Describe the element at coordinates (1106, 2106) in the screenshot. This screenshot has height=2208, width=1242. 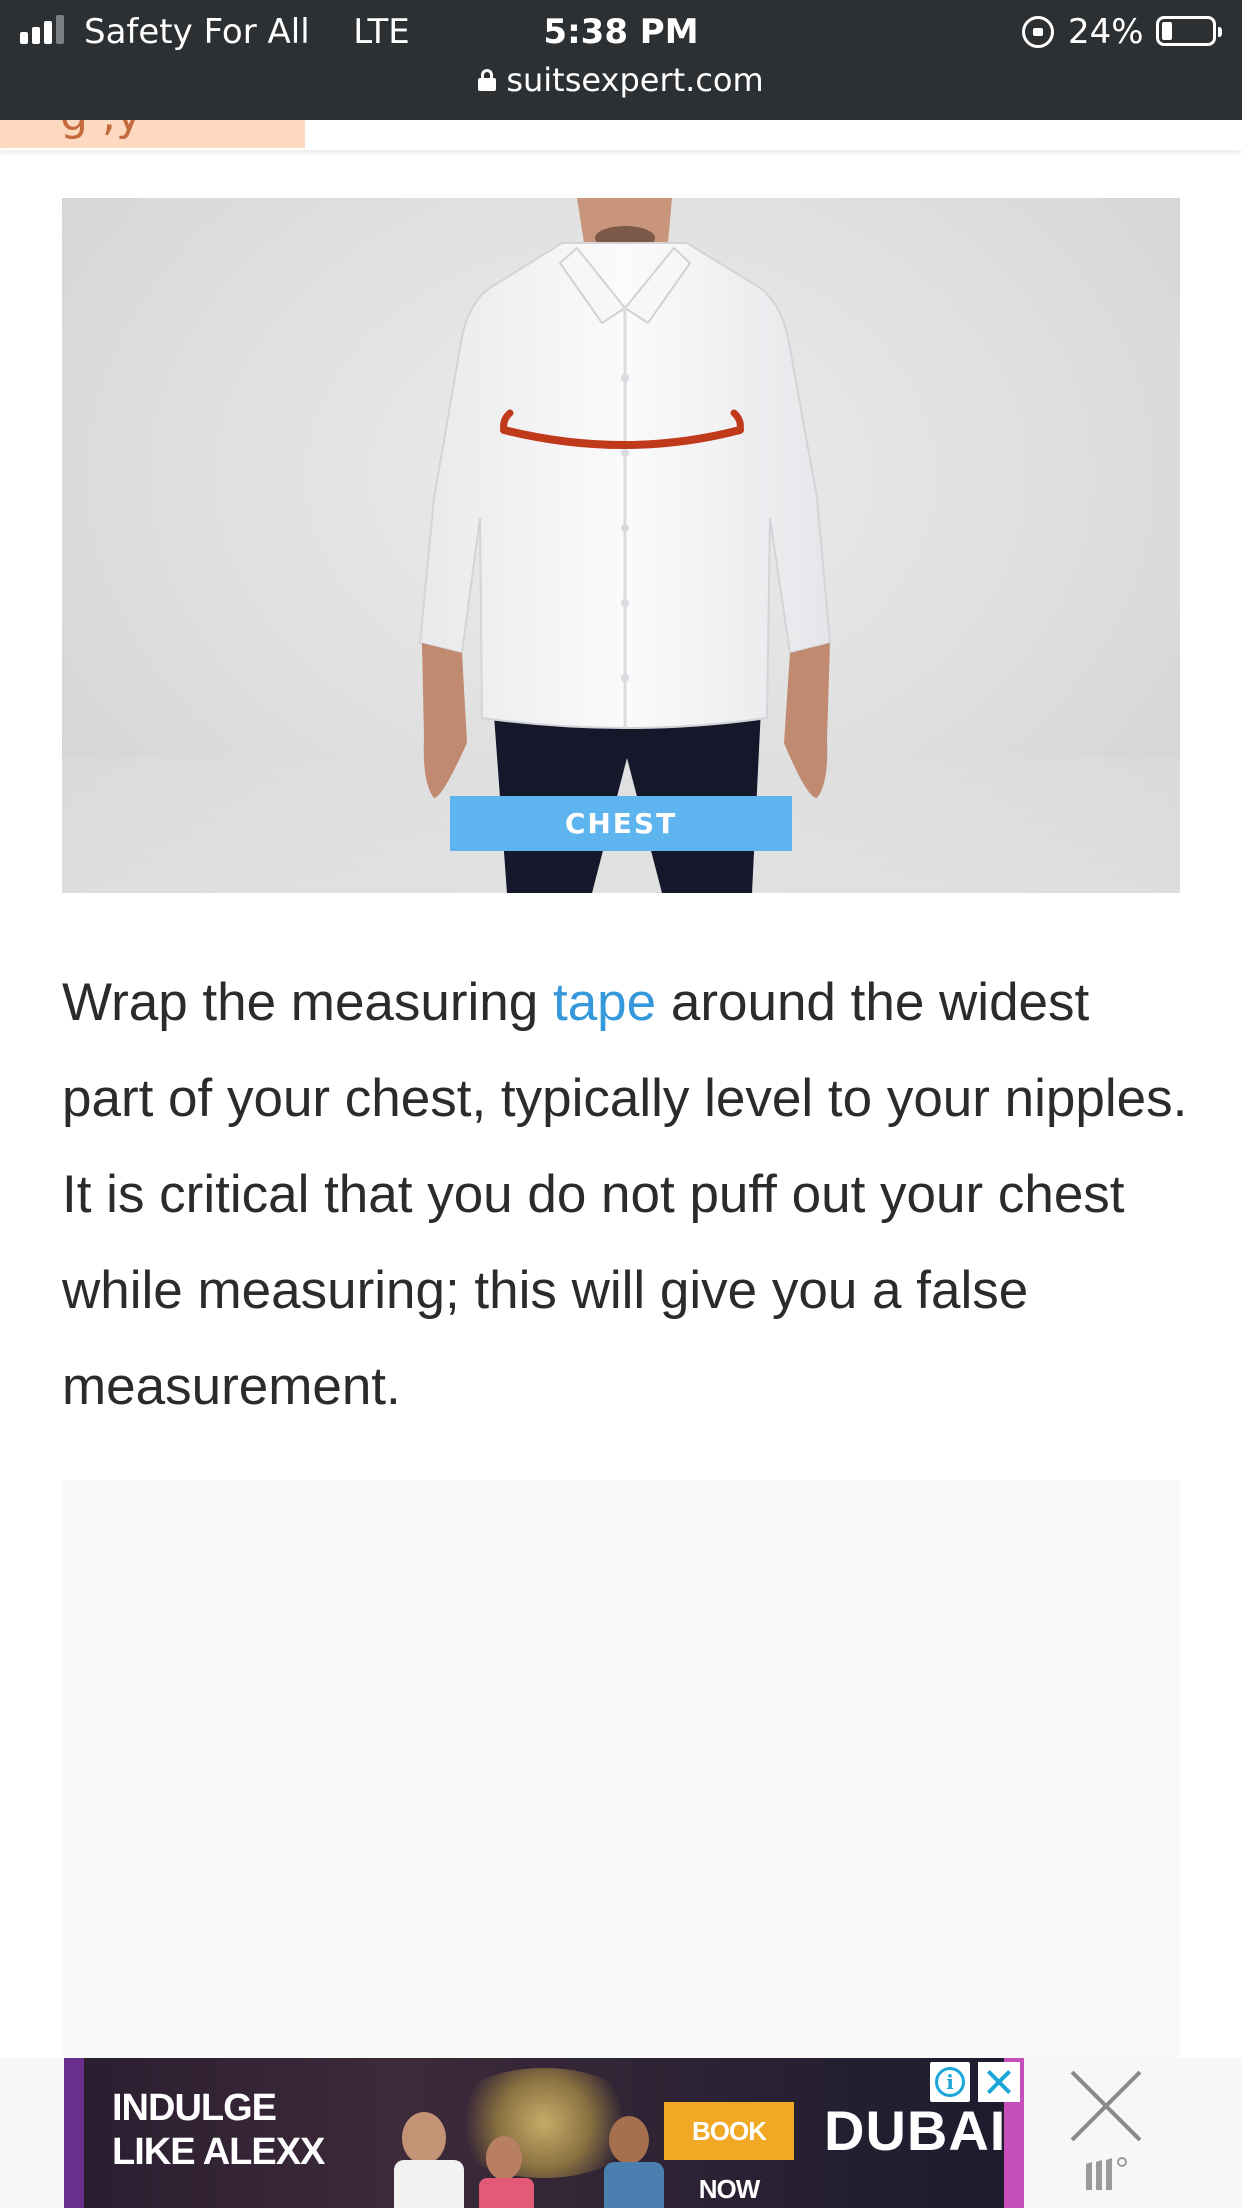
I see `dismiss-ad-close-icon` at that location.